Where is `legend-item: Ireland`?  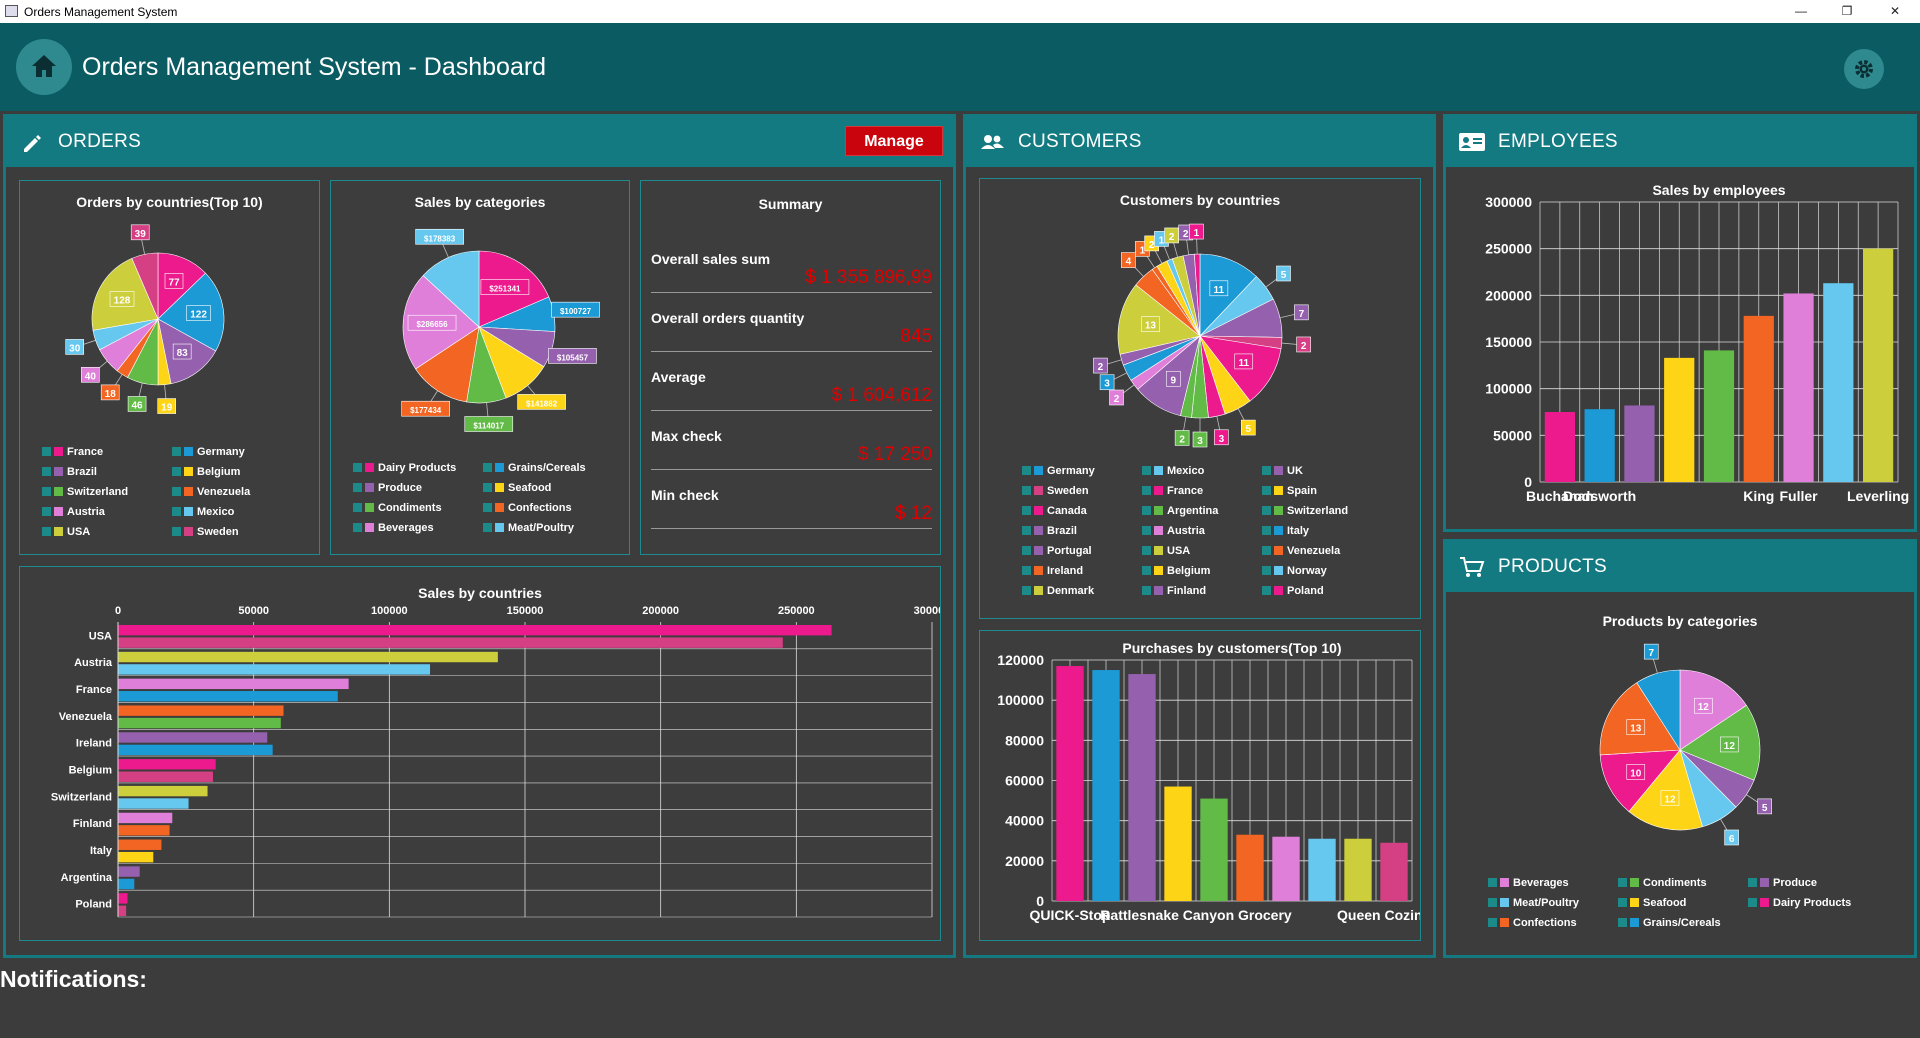
legend-item: Ireland is located at coordinates (1052, 571).